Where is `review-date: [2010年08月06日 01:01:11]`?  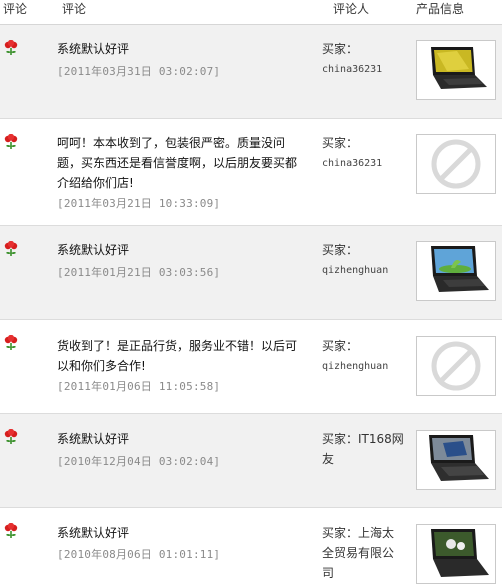
review-date: [2010年08月06日 01:01:11] is located at coordinates (139, 554).